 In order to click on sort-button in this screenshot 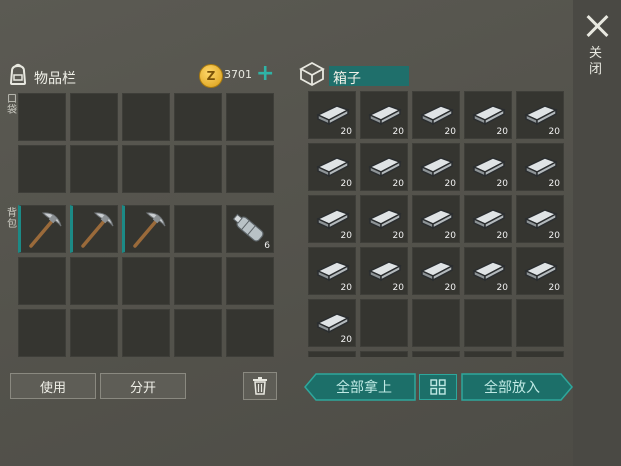, I will do `click(438, 387)`.